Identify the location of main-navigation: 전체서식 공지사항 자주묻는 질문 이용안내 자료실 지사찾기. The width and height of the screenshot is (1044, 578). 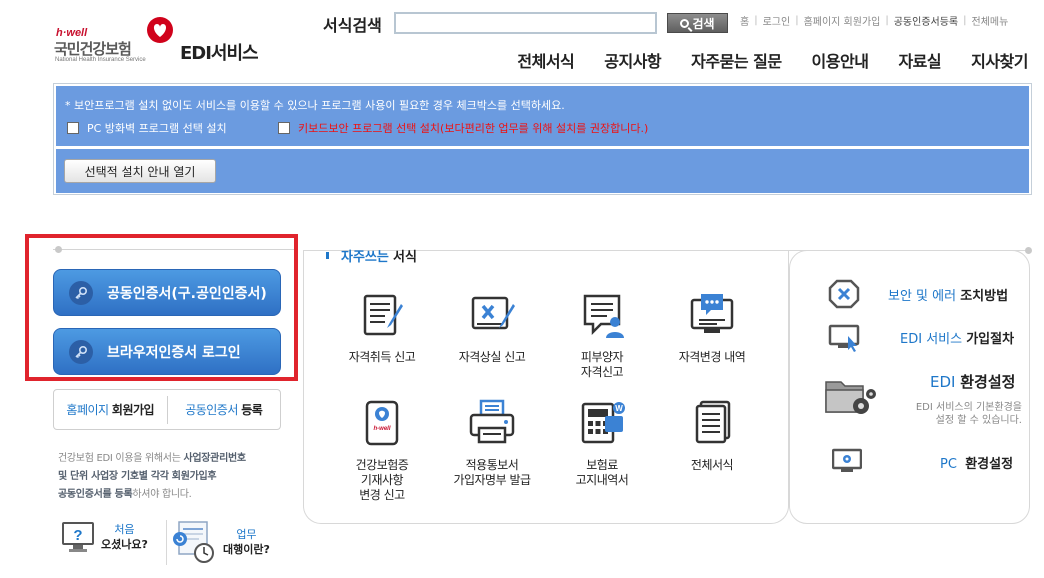
(772, 60).